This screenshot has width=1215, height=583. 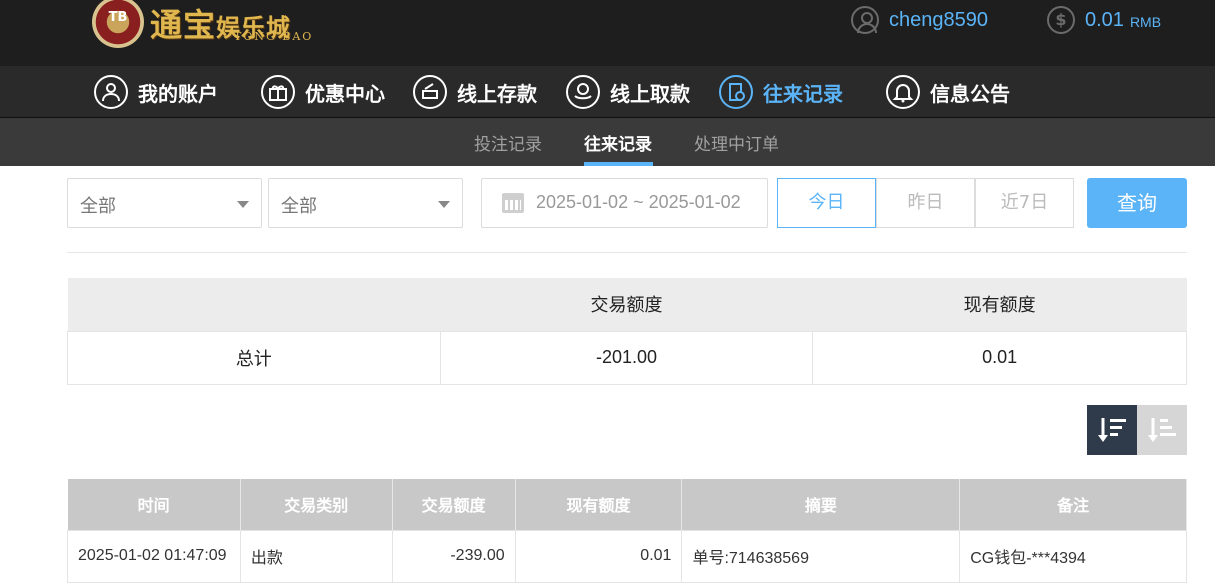 What do you see at coordinates (650, 93) in the screenshot?
I see `nav-label: 线上取款` at bounding box center [650, 93].